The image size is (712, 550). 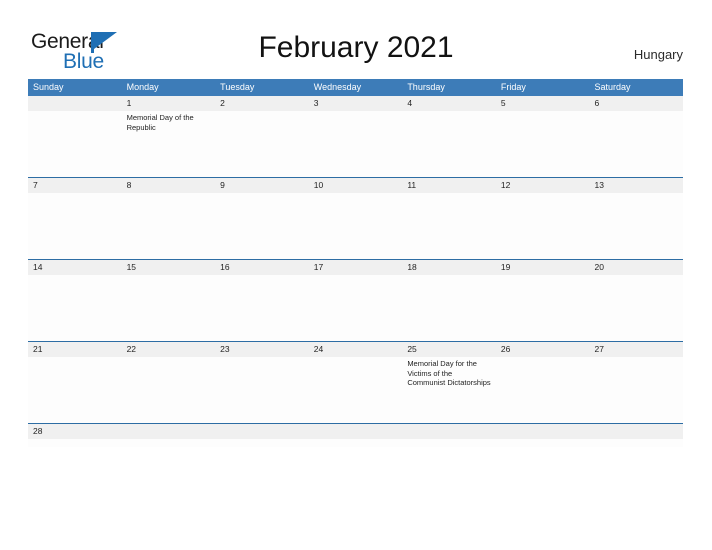 I want to click on day-number-cell: 20, so click(x=636, y=267).